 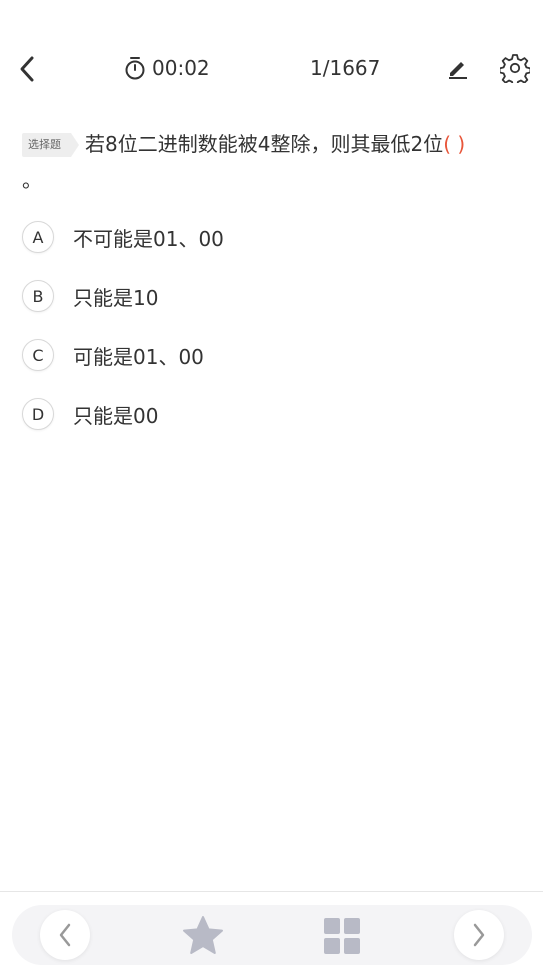 What do you see at coordinates (38, 237) in the screenshot?
I see `option-letter: A` at bounding box center [38, 237].